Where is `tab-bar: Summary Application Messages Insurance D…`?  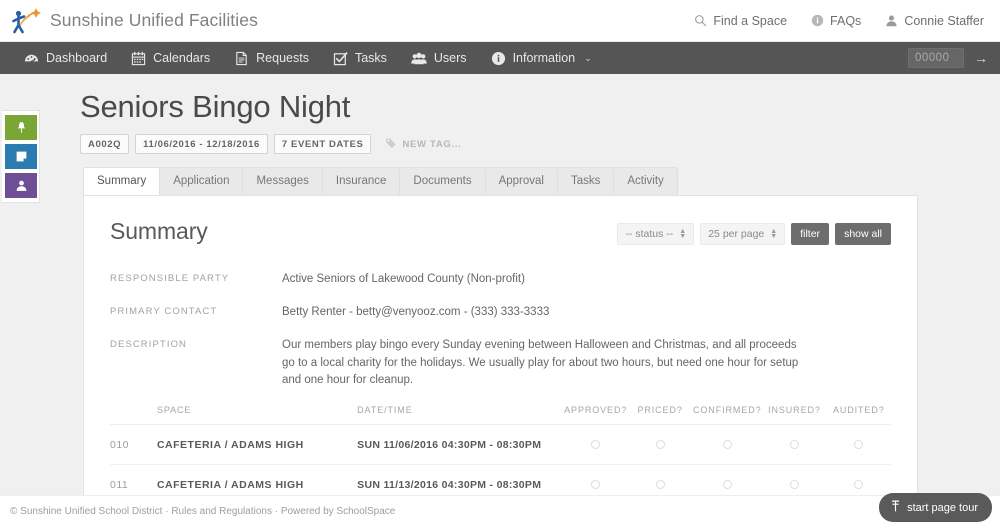 tab-bar: Summary Application Messages Insurance D… is located at coordinates (540, 181).